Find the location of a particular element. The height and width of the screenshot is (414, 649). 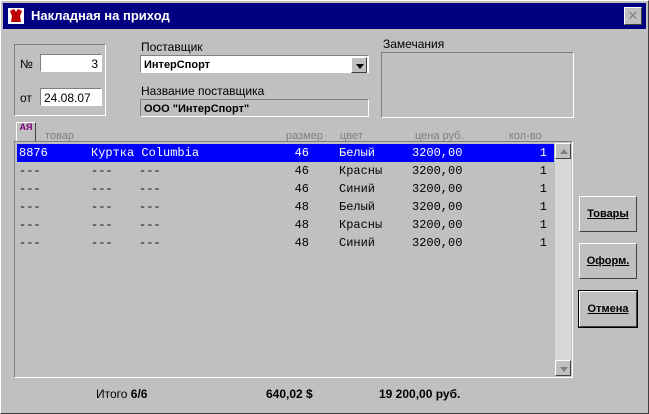

cancel-button: Отмена is located at coordinates (608, 309).